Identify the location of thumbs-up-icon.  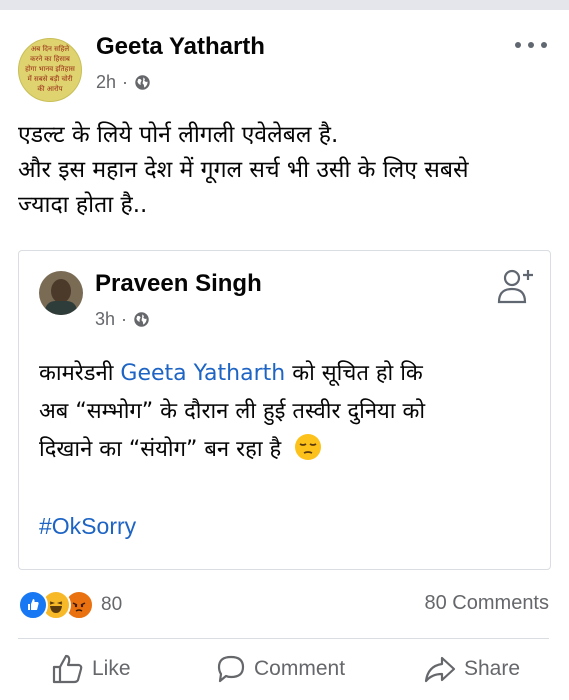
(67, 669).